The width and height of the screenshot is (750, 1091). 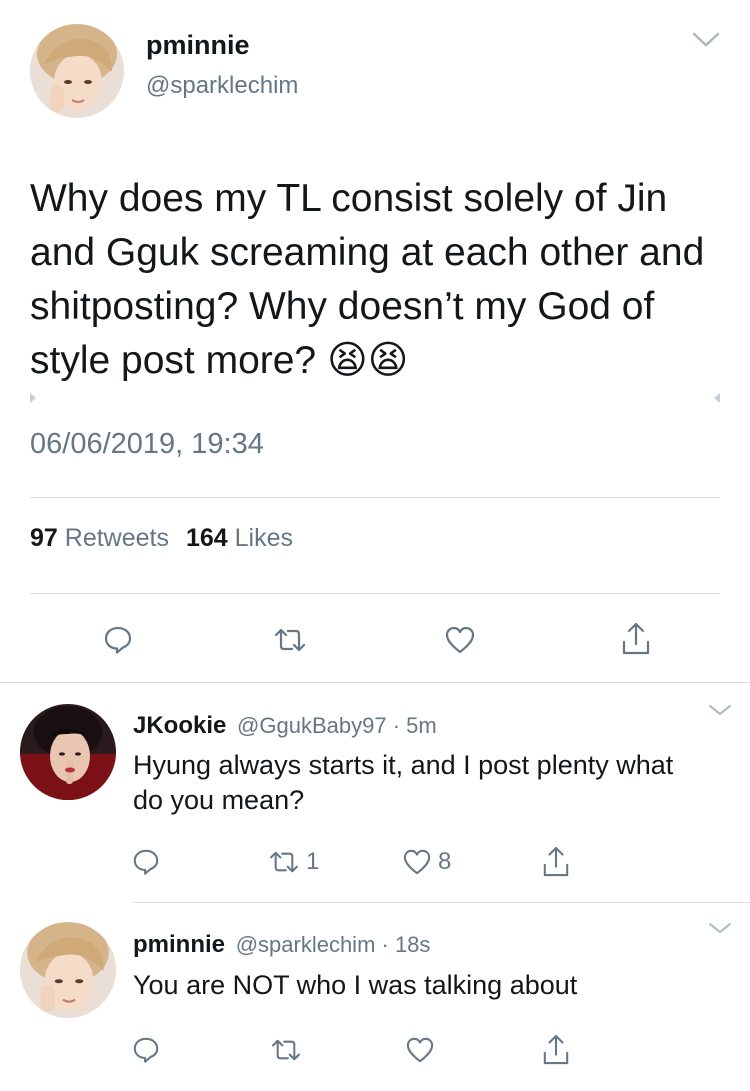 What do you see at coordinates (717, 398) in the screenshot?
I see `media-marker-right` at bounding box center [717, 398].